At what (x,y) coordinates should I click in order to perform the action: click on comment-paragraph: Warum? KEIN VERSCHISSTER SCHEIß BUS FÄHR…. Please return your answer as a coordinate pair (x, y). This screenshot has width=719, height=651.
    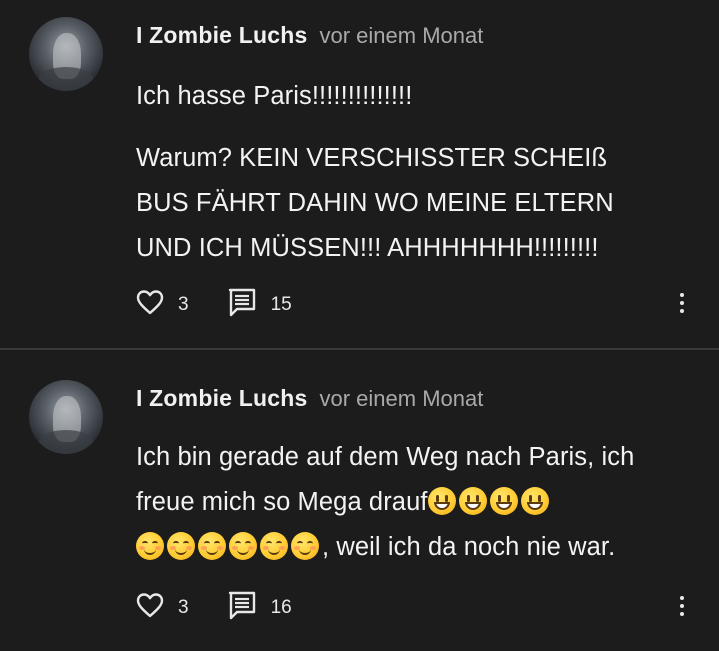
    Looking at the image, I should click on (375, 203).